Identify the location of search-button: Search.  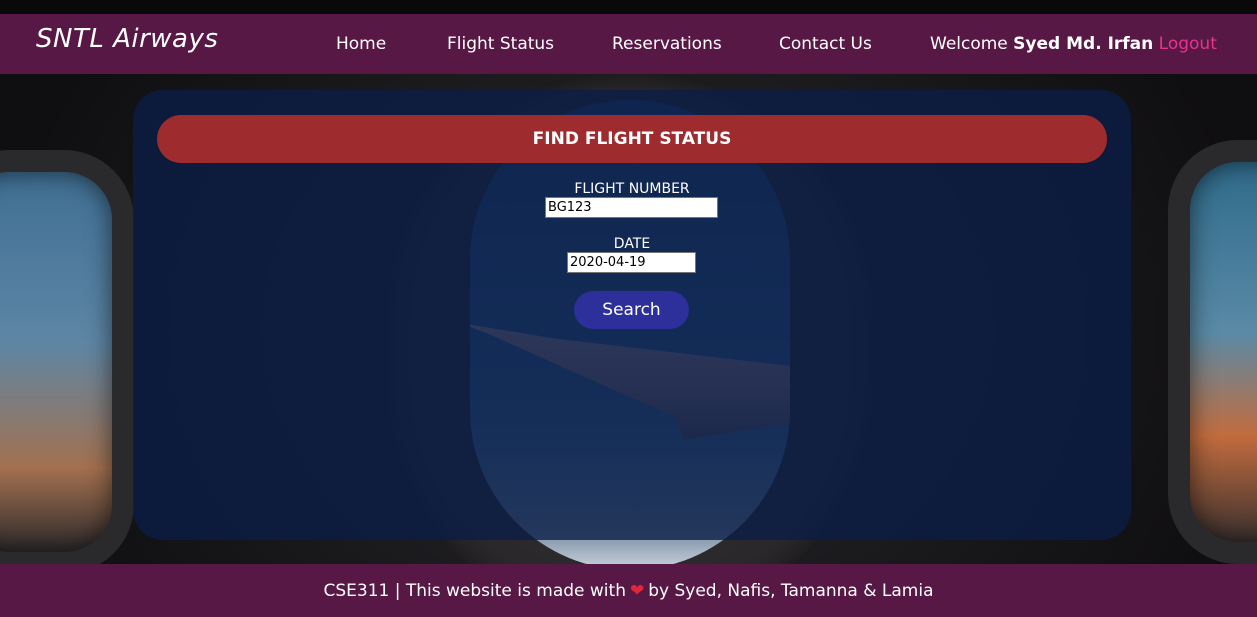
(631, 310).